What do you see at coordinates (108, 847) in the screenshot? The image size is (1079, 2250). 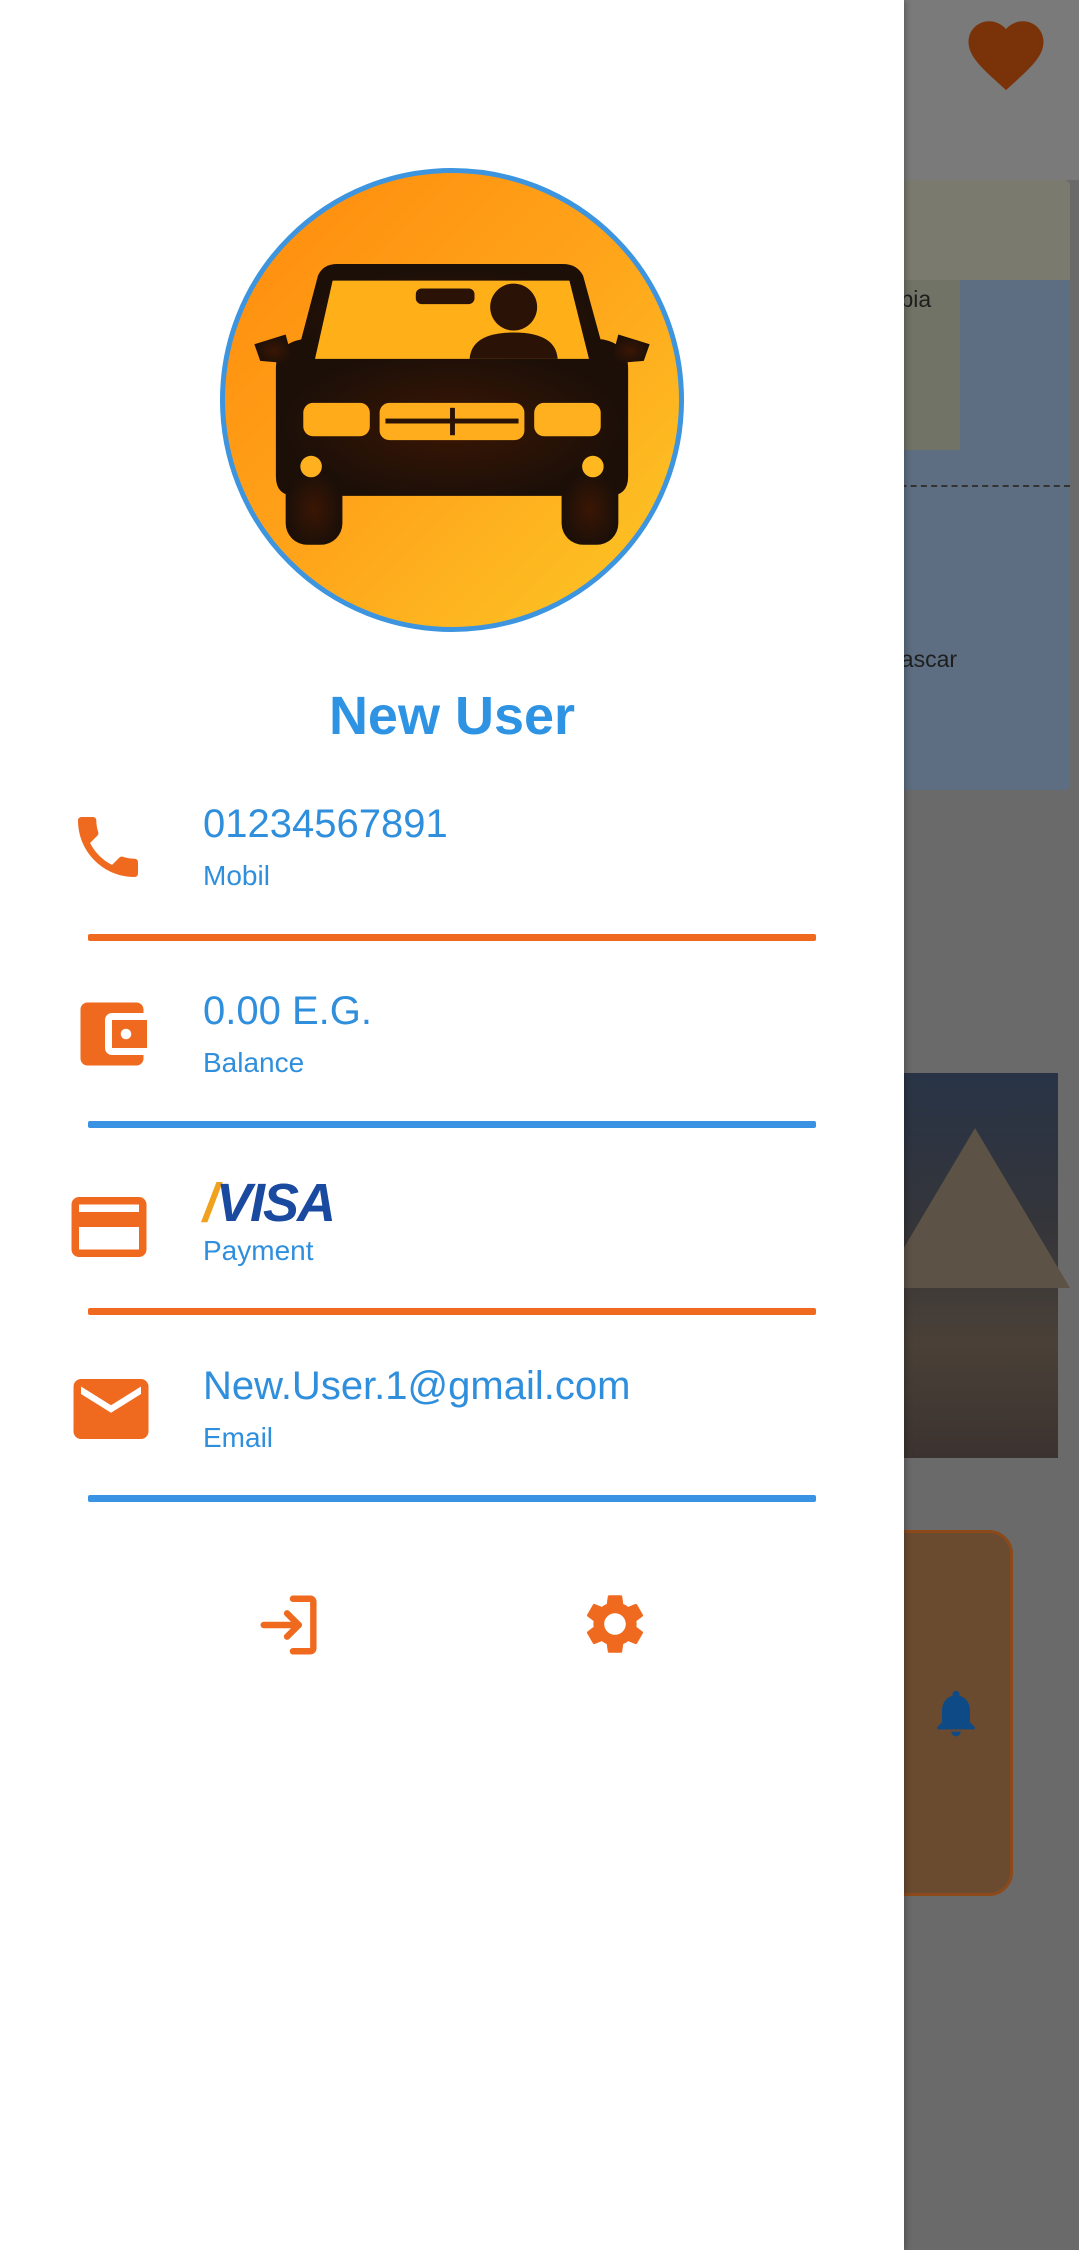 I see `phone-icon` at bounding box center [108, 847].